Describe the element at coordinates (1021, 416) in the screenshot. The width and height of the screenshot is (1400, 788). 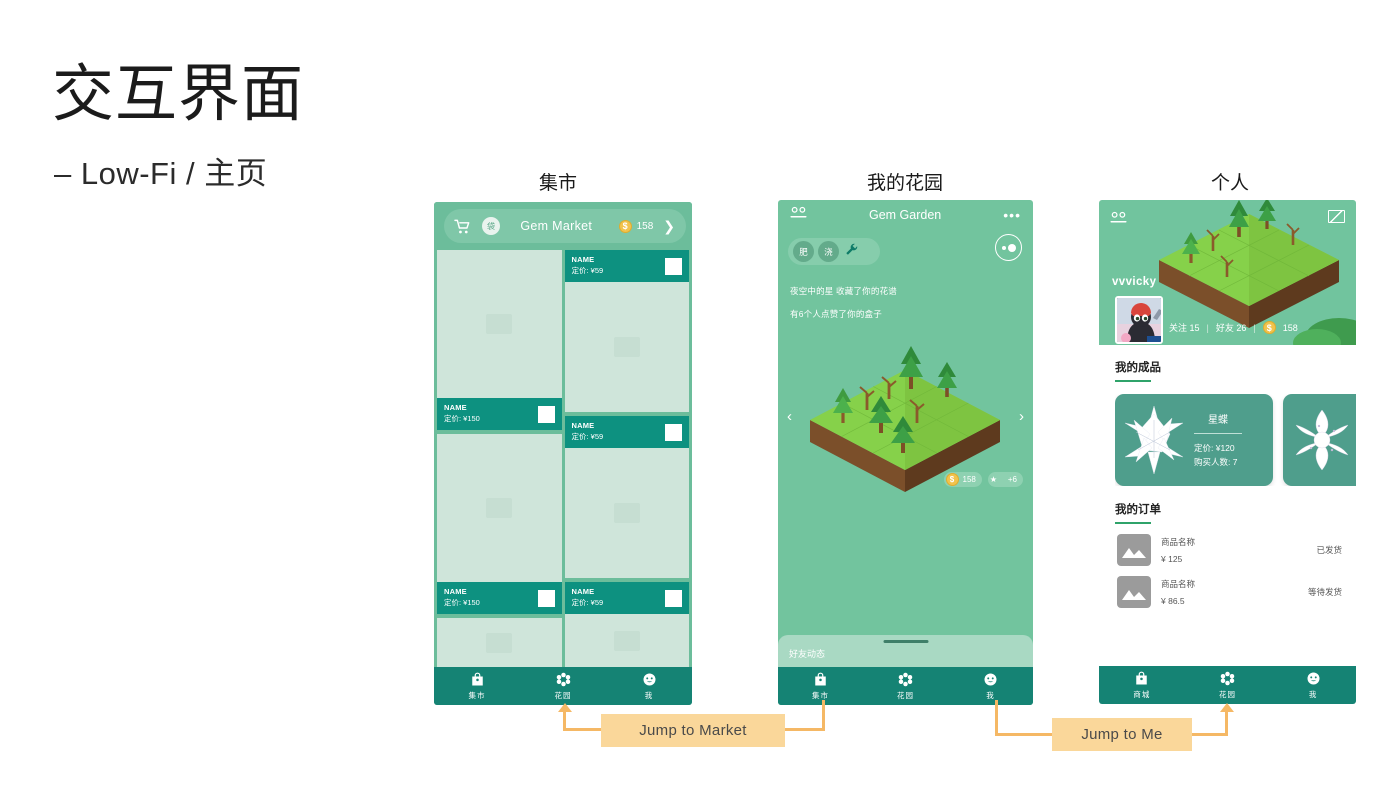
I see `next-arrow-icon: ›` at that location.